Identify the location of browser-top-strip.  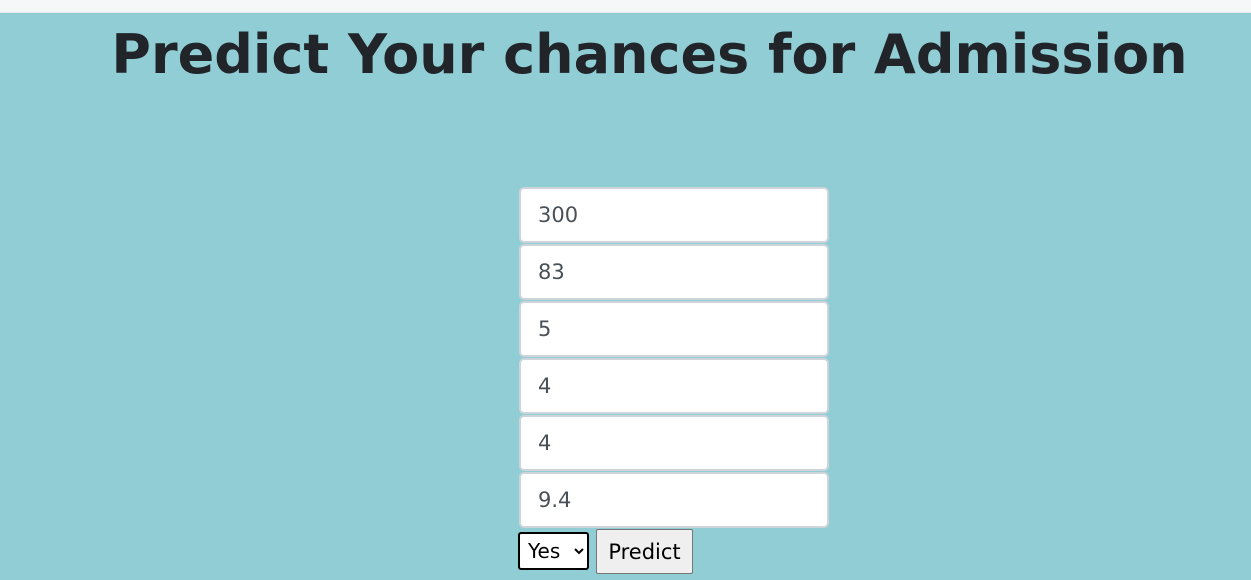
(625, 6).